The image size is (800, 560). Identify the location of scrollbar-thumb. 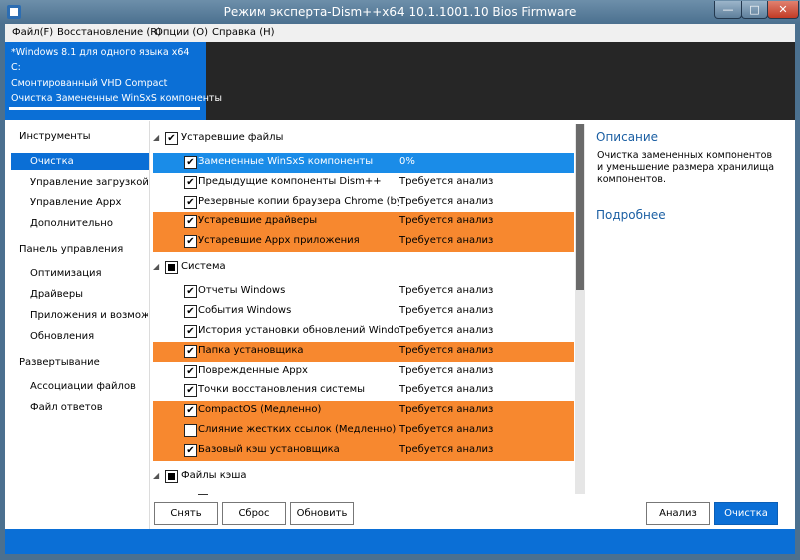
(580, 207).